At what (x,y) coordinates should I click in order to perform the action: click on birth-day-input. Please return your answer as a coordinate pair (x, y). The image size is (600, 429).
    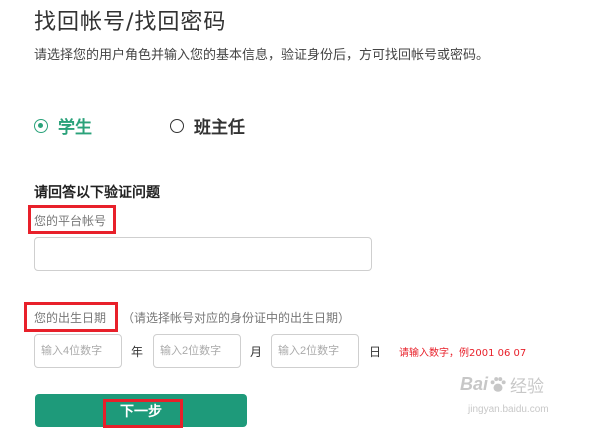
    Looking at the image, I should click on (315, 351).